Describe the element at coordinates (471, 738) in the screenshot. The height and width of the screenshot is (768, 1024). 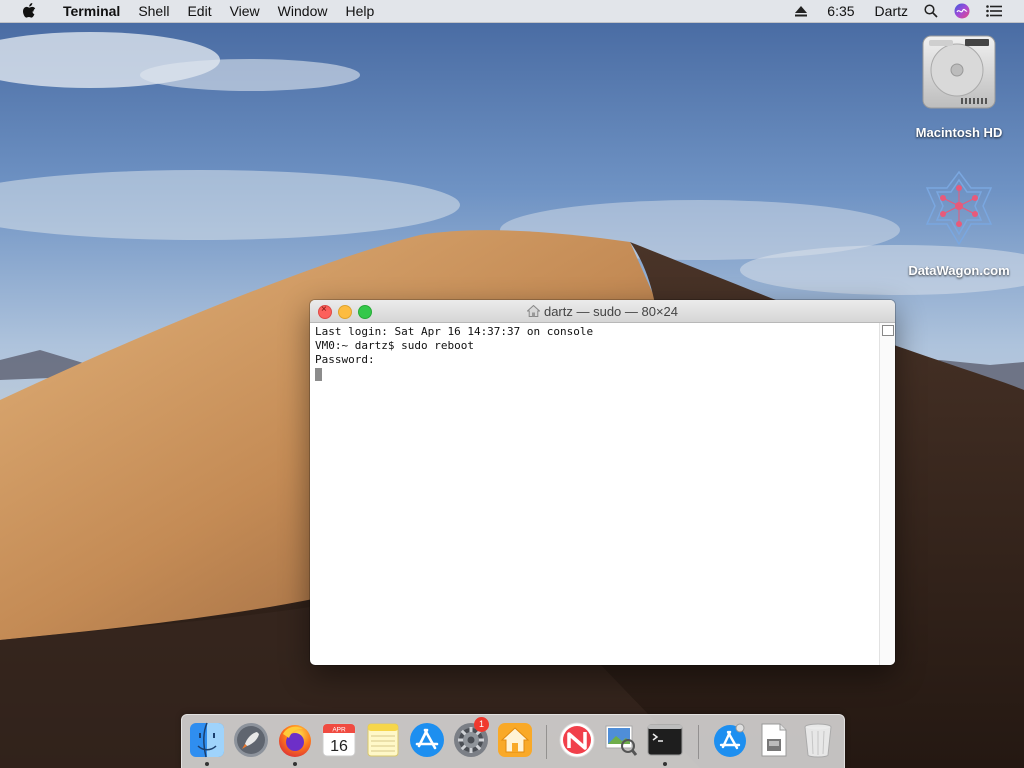
I see `dock-system-preferences: 1` at that location.